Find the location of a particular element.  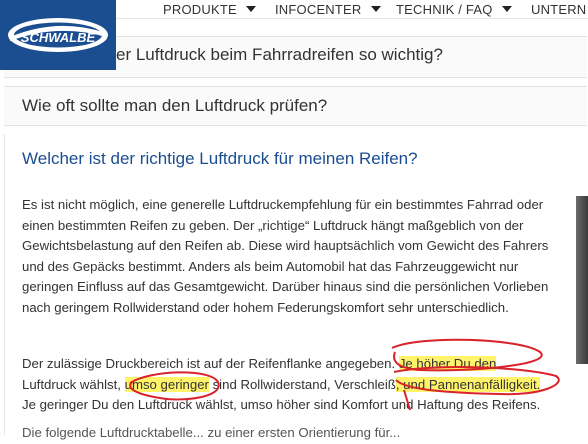

nav-produkte: PRODUKTE is located at coordinates (209, 9).